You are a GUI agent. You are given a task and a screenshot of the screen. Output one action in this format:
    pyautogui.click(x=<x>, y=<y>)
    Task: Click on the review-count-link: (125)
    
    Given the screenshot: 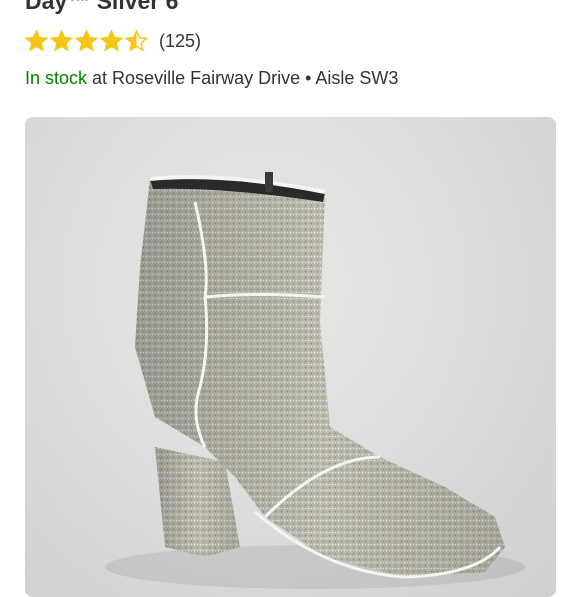 What is the action you would take?
    pyautogui.click(x=180, y=41)
    